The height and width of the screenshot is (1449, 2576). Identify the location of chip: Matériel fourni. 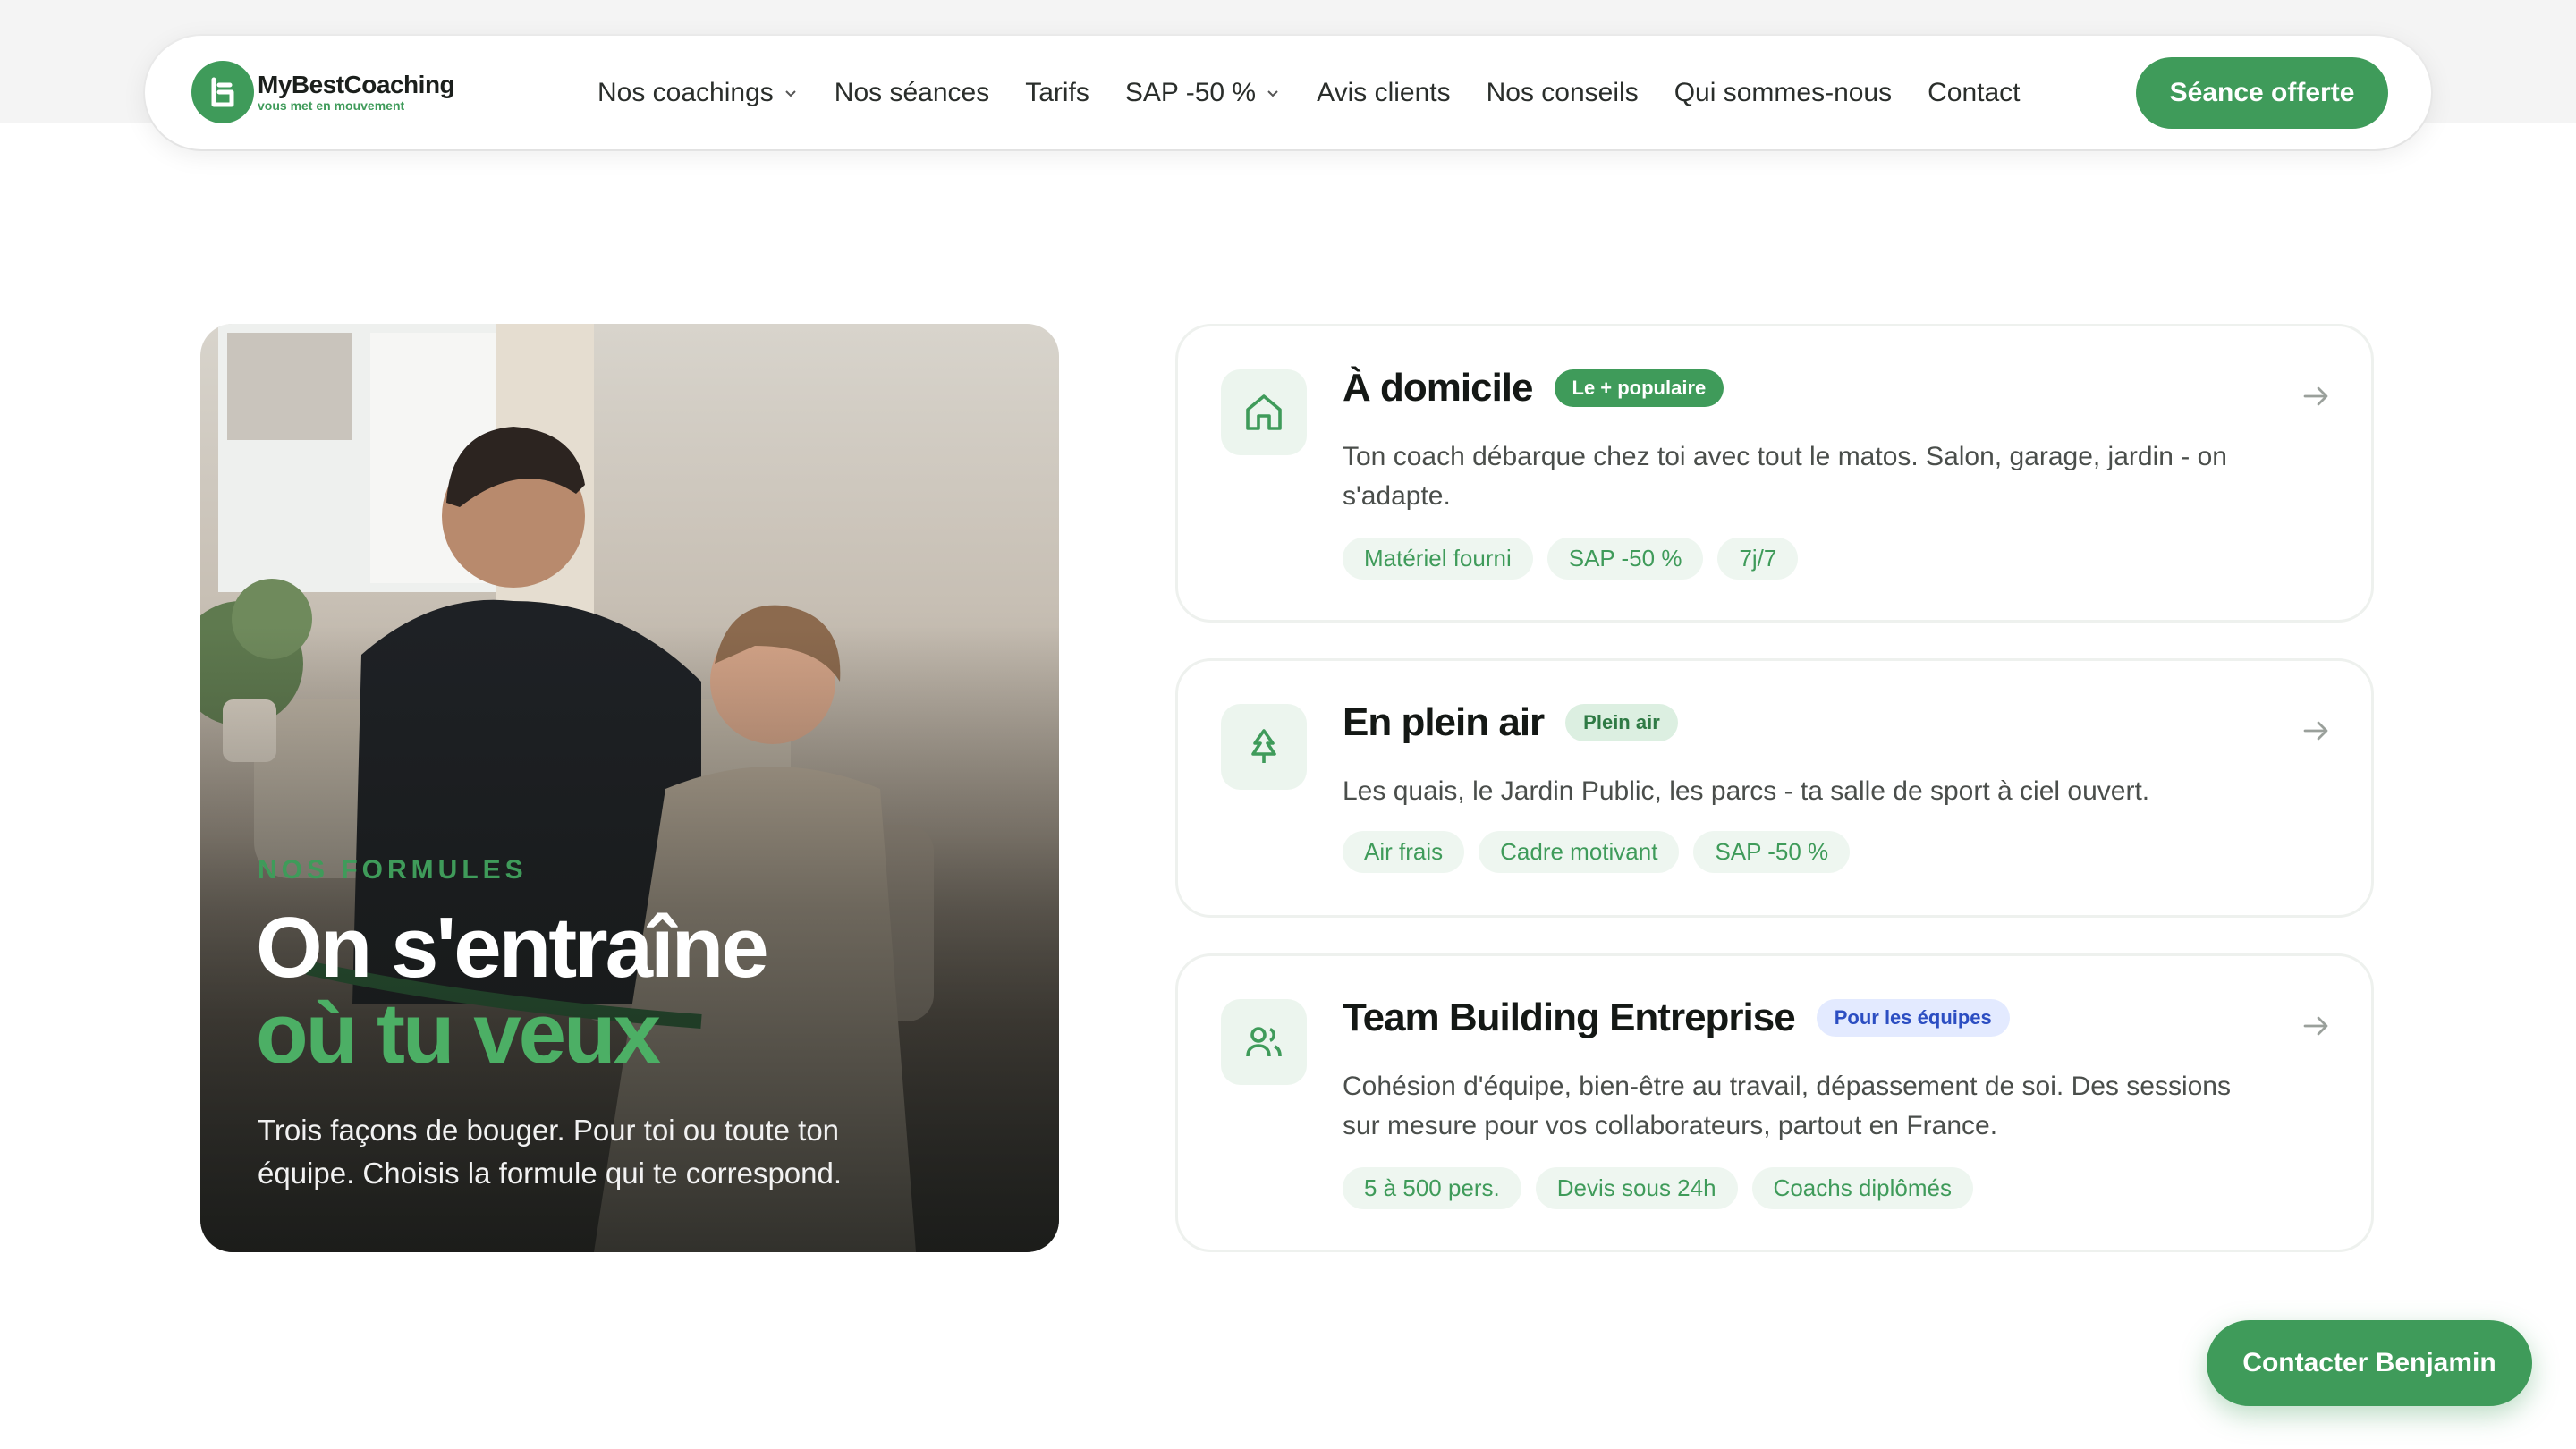
(1438, 559).